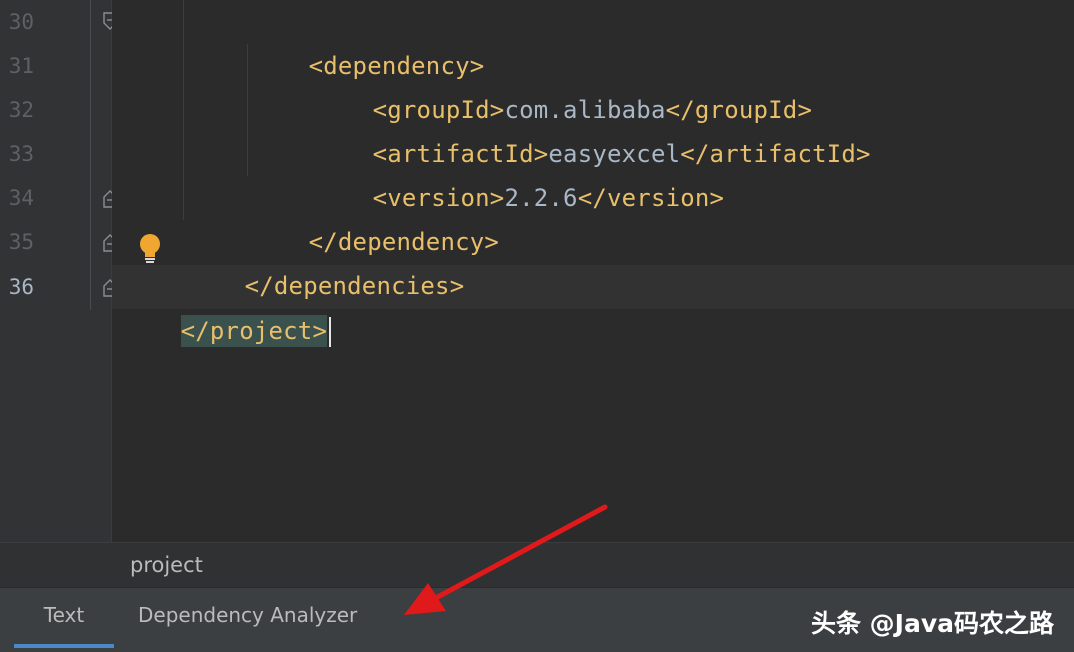 This screenshot has height=652, width=1074. Describe the element at coordinates (21, 198) in the screenshot. I see `line-number: 34` at that location.